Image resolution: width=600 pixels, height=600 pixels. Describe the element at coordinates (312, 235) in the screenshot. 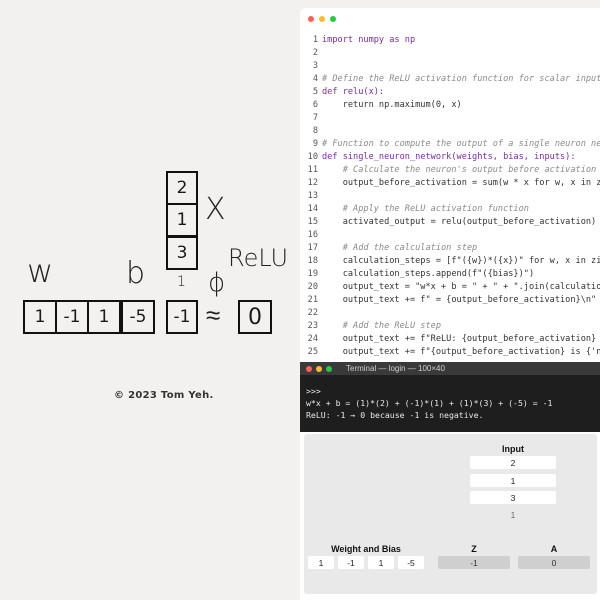

I see `line-number: 16` at that location.